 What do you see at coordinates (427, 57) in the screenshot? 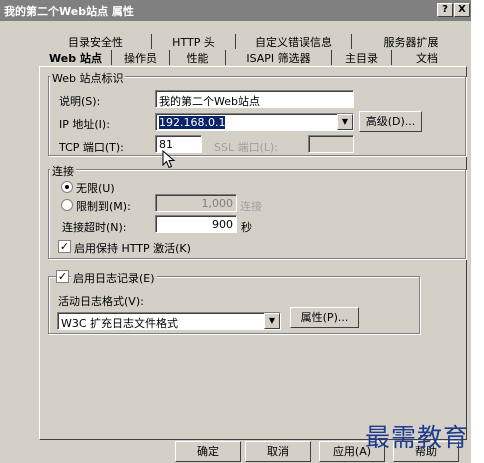
I see `tab-documents: 文档` at bounding box center [427, 57].